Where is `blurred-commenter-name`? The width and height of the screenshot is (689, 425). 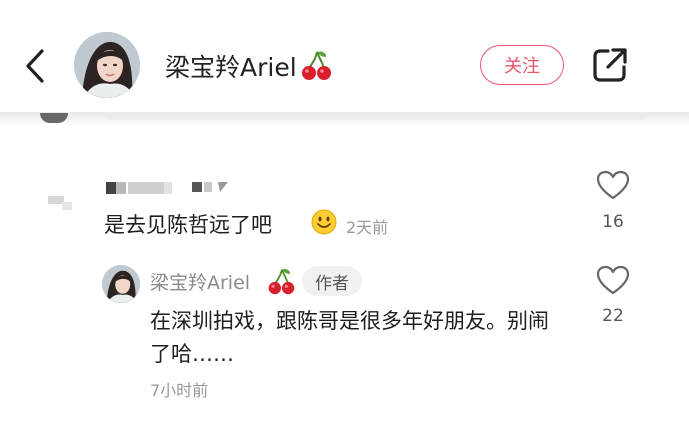
blurred-commenter-name is located at coordinates (138, 196).